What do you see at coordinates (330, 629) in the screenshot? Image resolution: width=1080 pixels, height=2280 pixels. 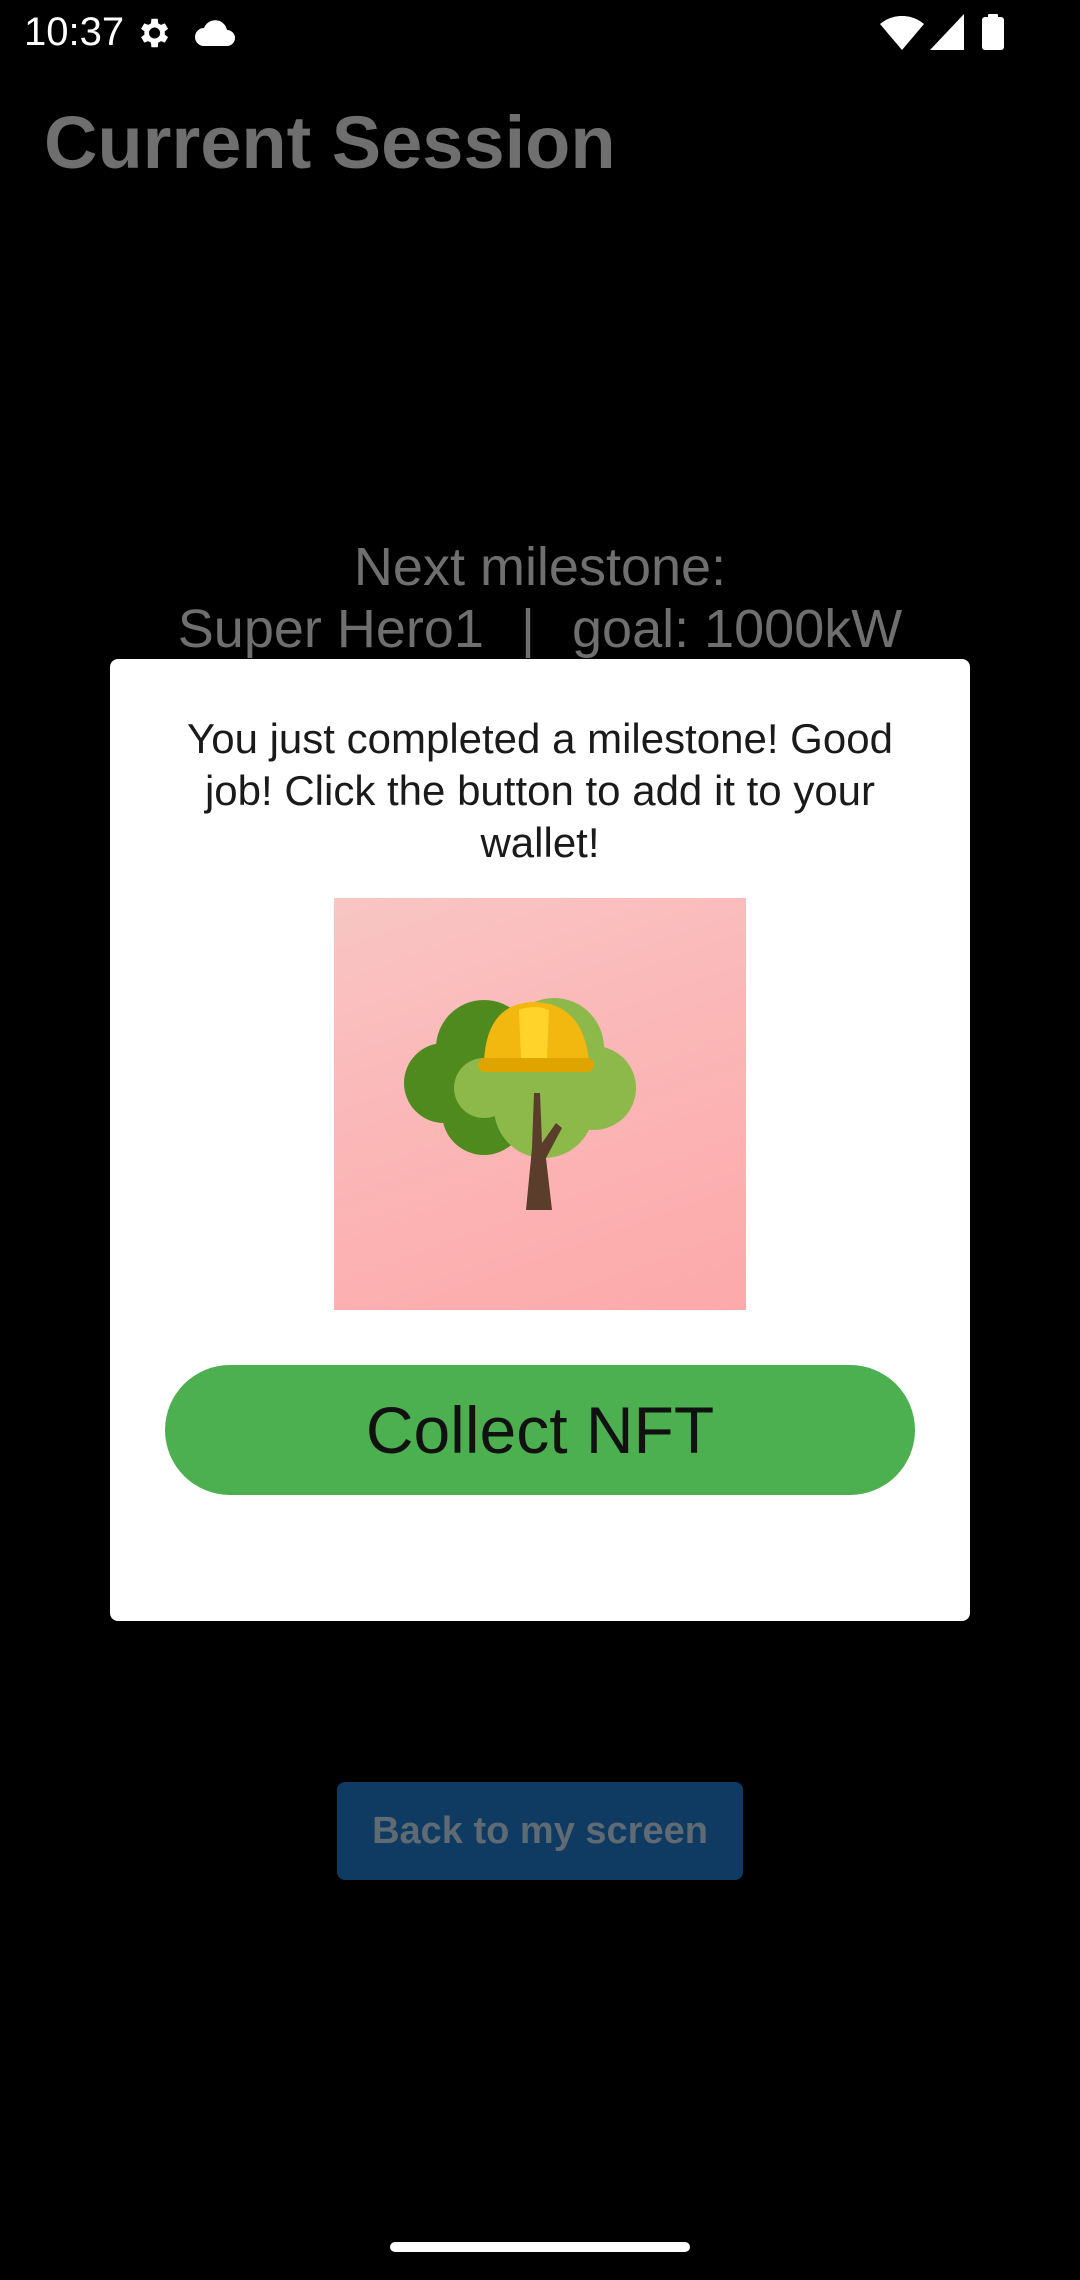 I see `milestone-name: Super Hero1` at bounding box center [330, 629].